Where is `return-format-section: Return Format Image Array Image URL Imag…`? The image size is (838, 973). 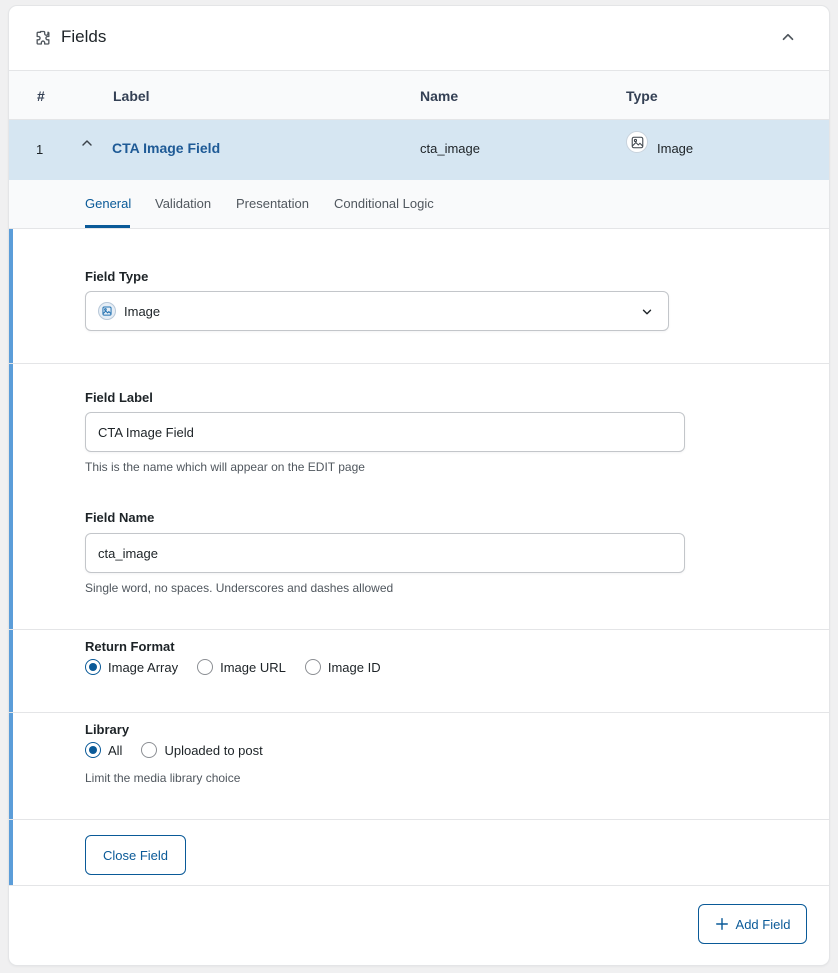
return-format-section: Return Format Image Array Image URL Imag… is located at coordinates (419, 671).